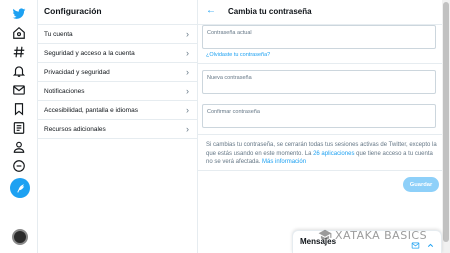 The height and width of the screenshot is (253, 450). What do you see at coordinates (319, 37) in the screenshot?
I see `current-password-field: Contraseña actual` at bounding box center [319, 37].